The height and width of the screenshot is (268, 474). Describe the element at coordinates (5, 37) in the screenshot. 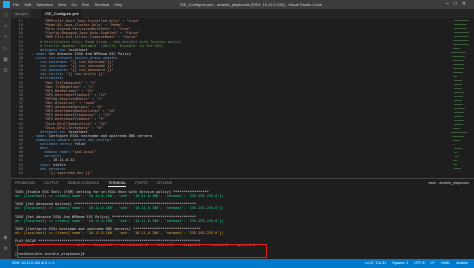

I see `source-control-icon: ⑂` at that location.